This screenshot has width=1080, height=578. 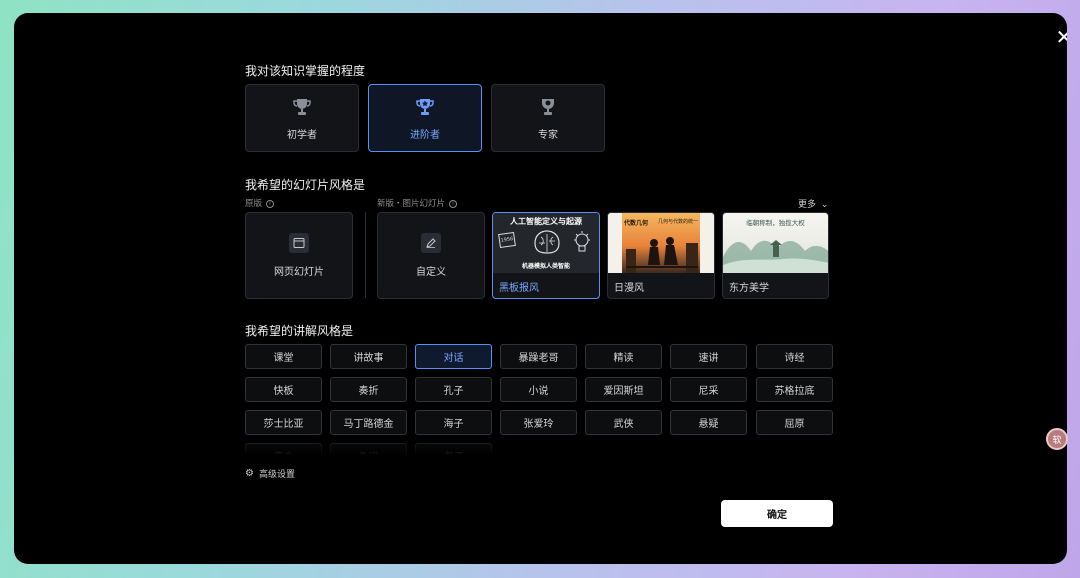 I want to click on narration-chip: 奏折, so click(x=368, y=389).